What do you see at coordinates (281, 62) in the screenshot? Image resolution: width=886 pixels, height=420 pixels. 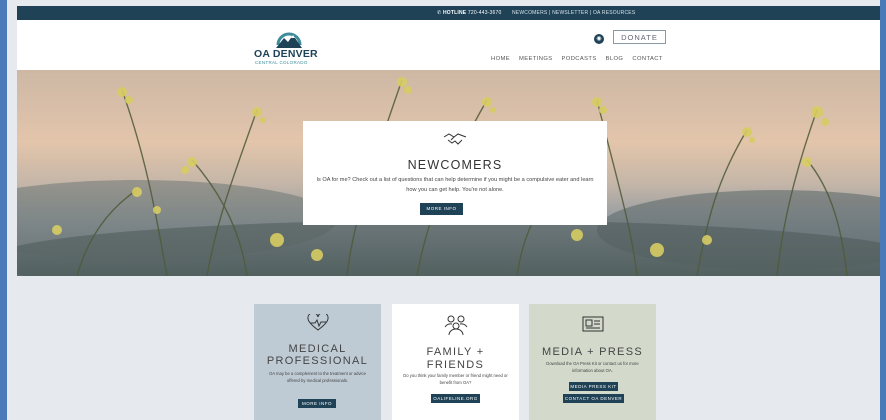 I see `logo-subtitle: CENTRAL COLORADO` at bounding box center [281, 62].